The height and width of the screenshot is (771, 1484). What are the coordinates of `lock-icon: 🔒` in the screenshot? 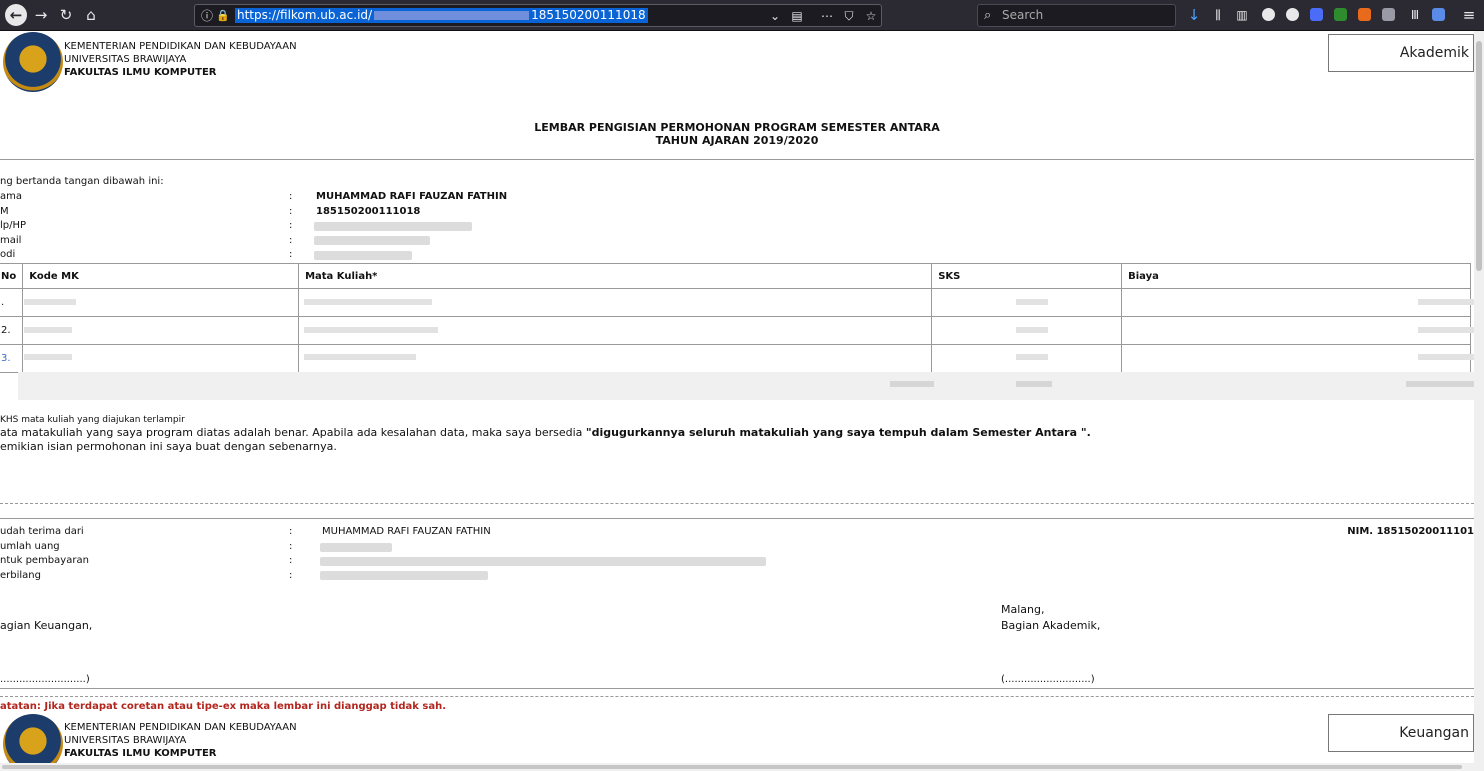 It's located at (223, 16).